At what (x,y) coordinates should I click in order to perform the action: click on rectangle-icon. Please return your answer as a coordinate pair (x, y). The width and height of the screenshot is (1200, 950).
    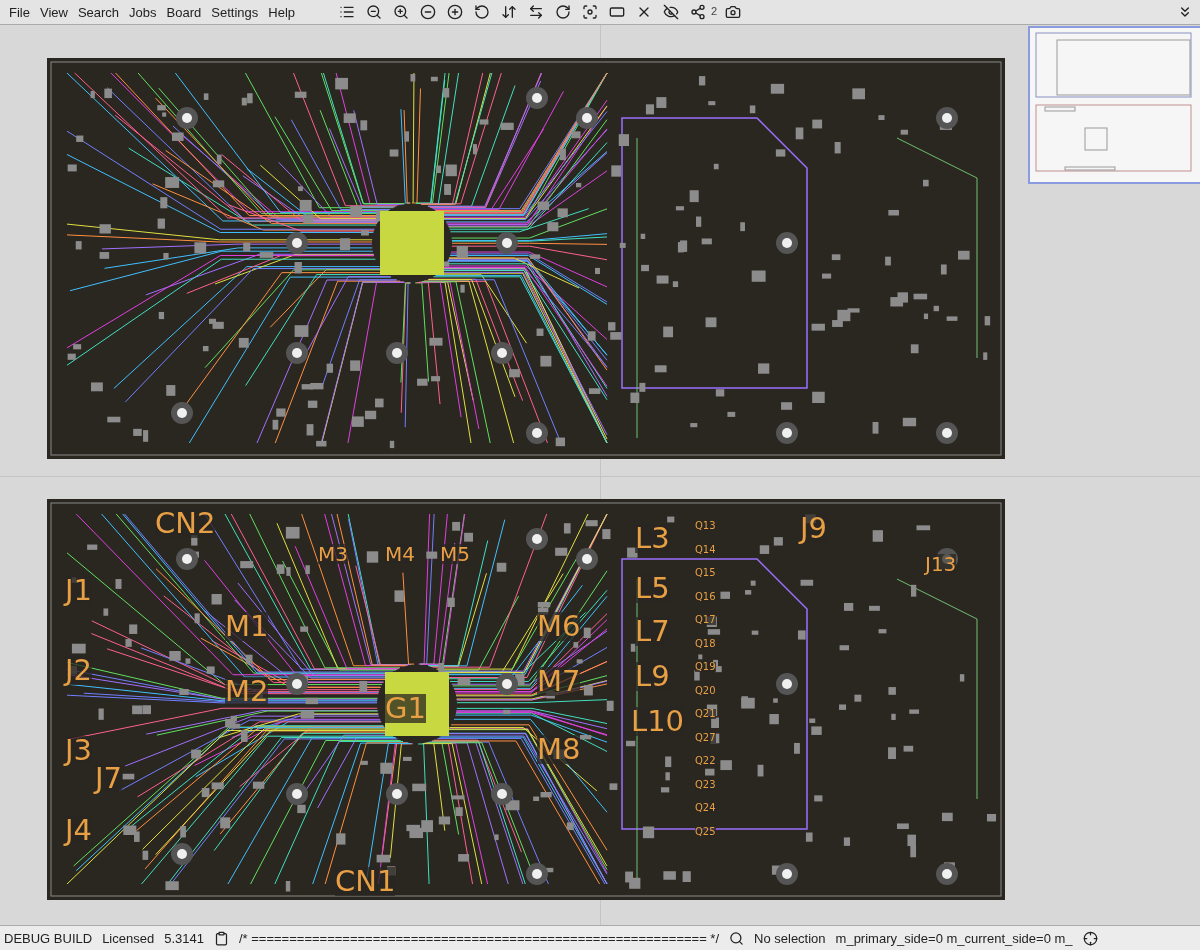
    Looking at the image, I should click on (617, 12).